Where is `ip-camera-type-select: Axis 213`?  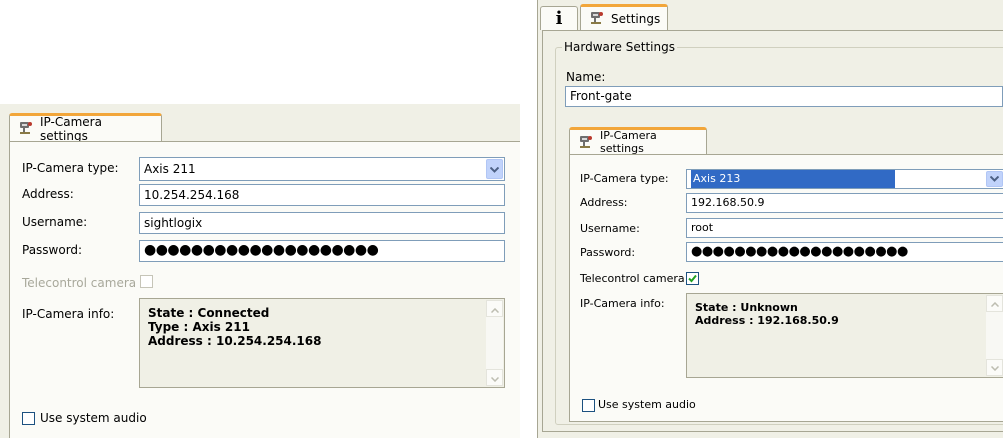 ip-camera-type-select: Axis 213 is located at coordinates (844, 179).